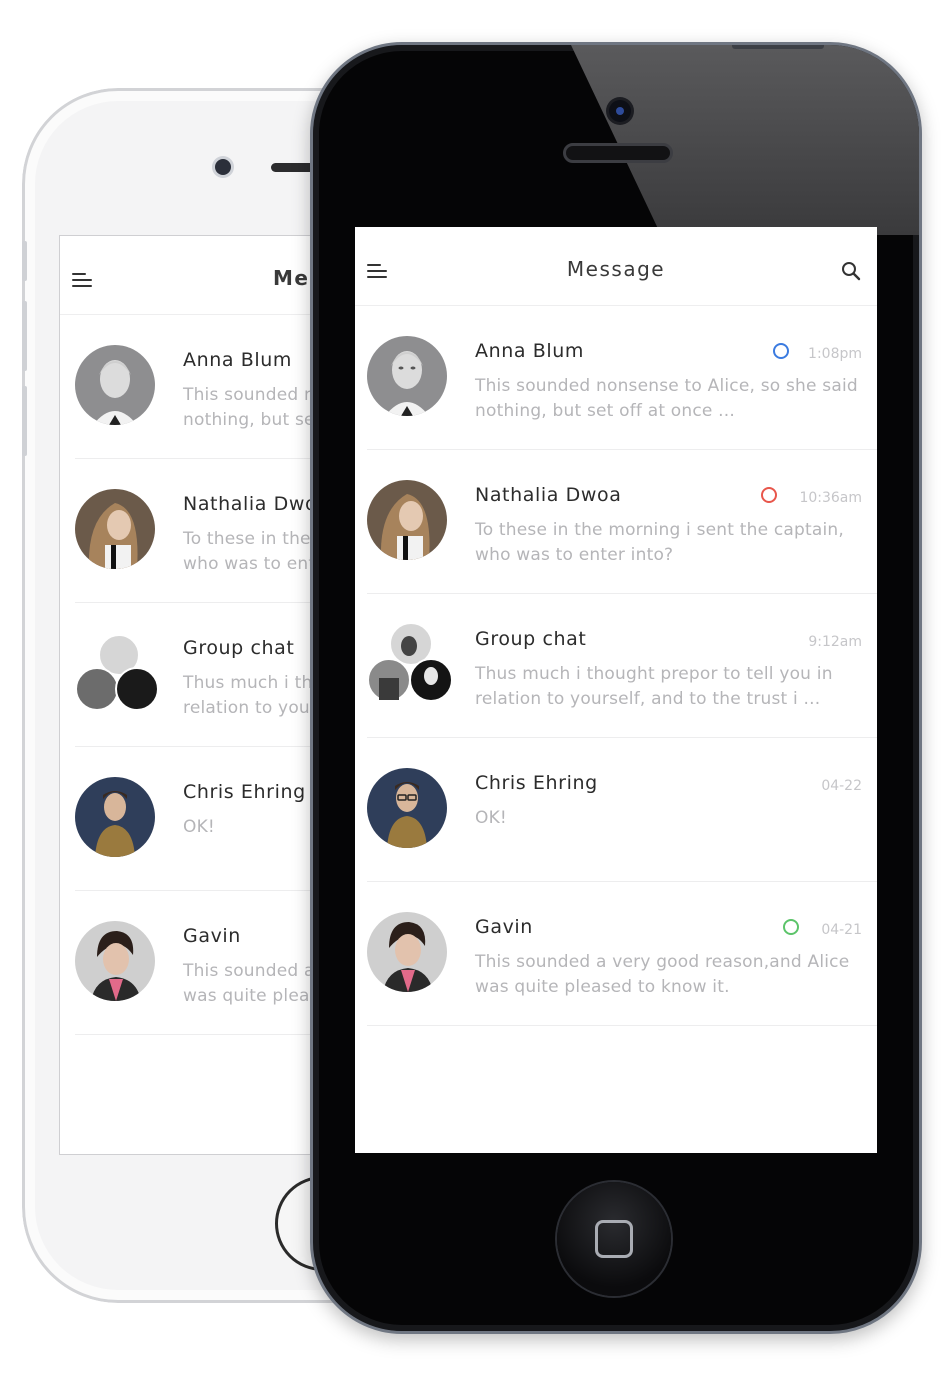  What do you see at coordinates (24, 421) in the screenshot?
I see `back-phone-volume-down` at bounding box center [24, 421].